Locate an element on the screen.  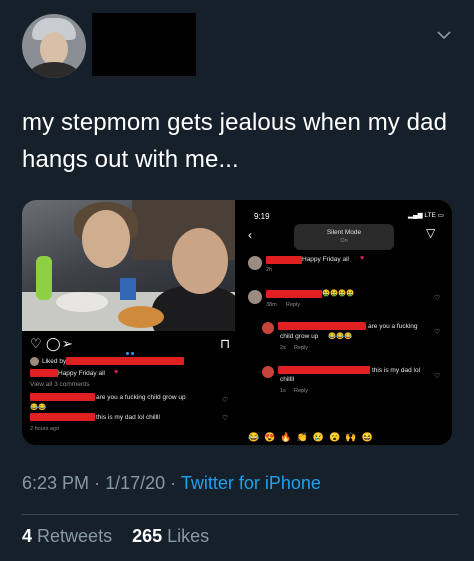
comment-icon: ◯ is located at coordinates (53, 344).